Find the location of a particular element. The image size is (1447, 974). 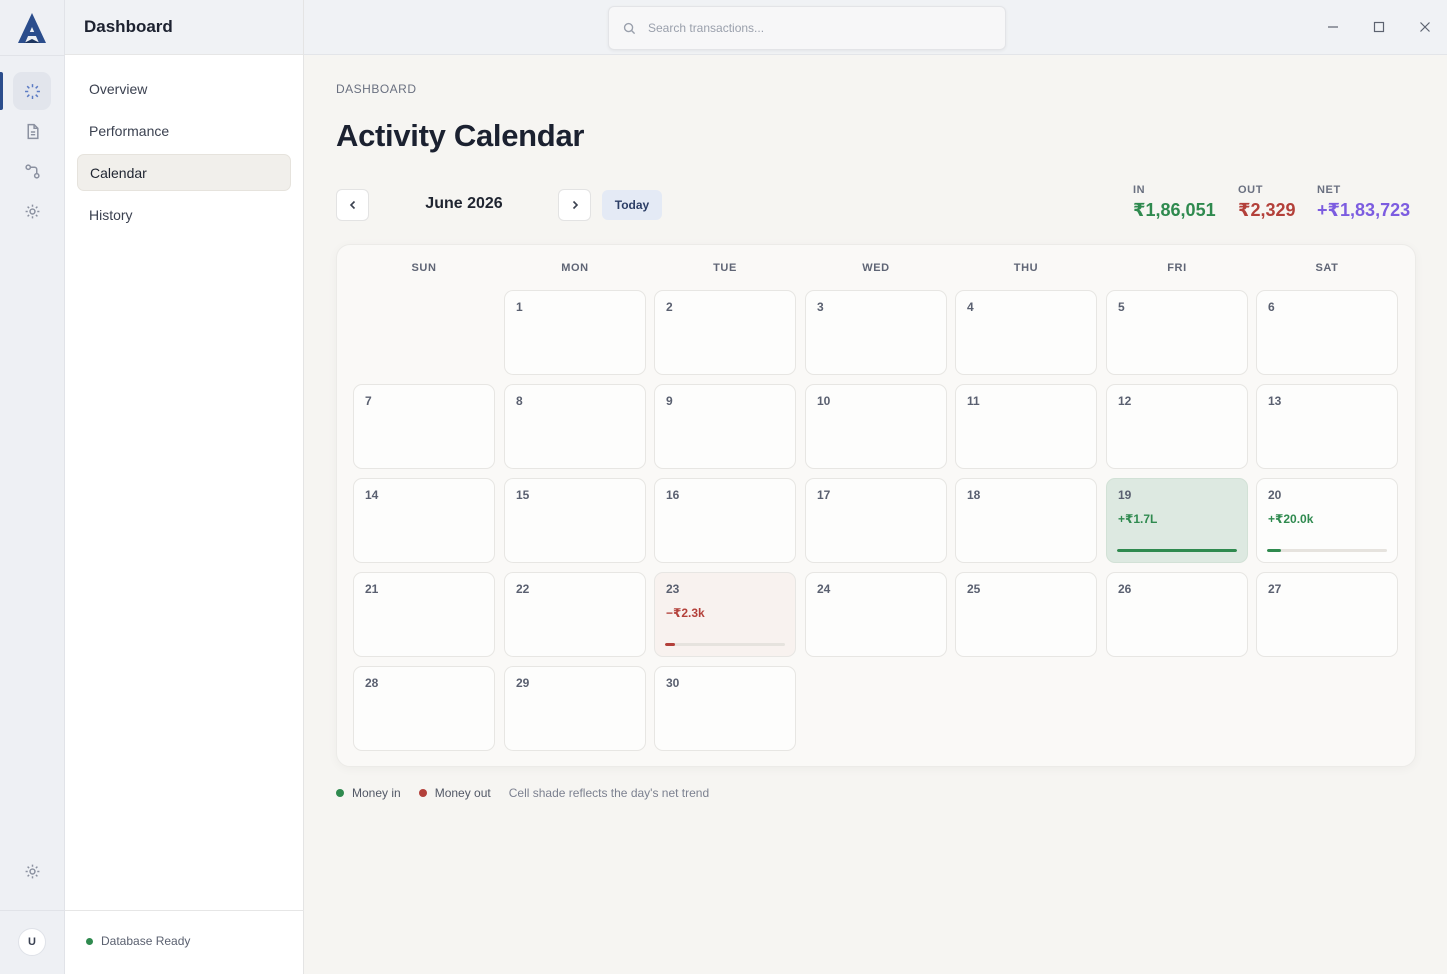

day-cell: 12 is located at coordinates (1177, 426).